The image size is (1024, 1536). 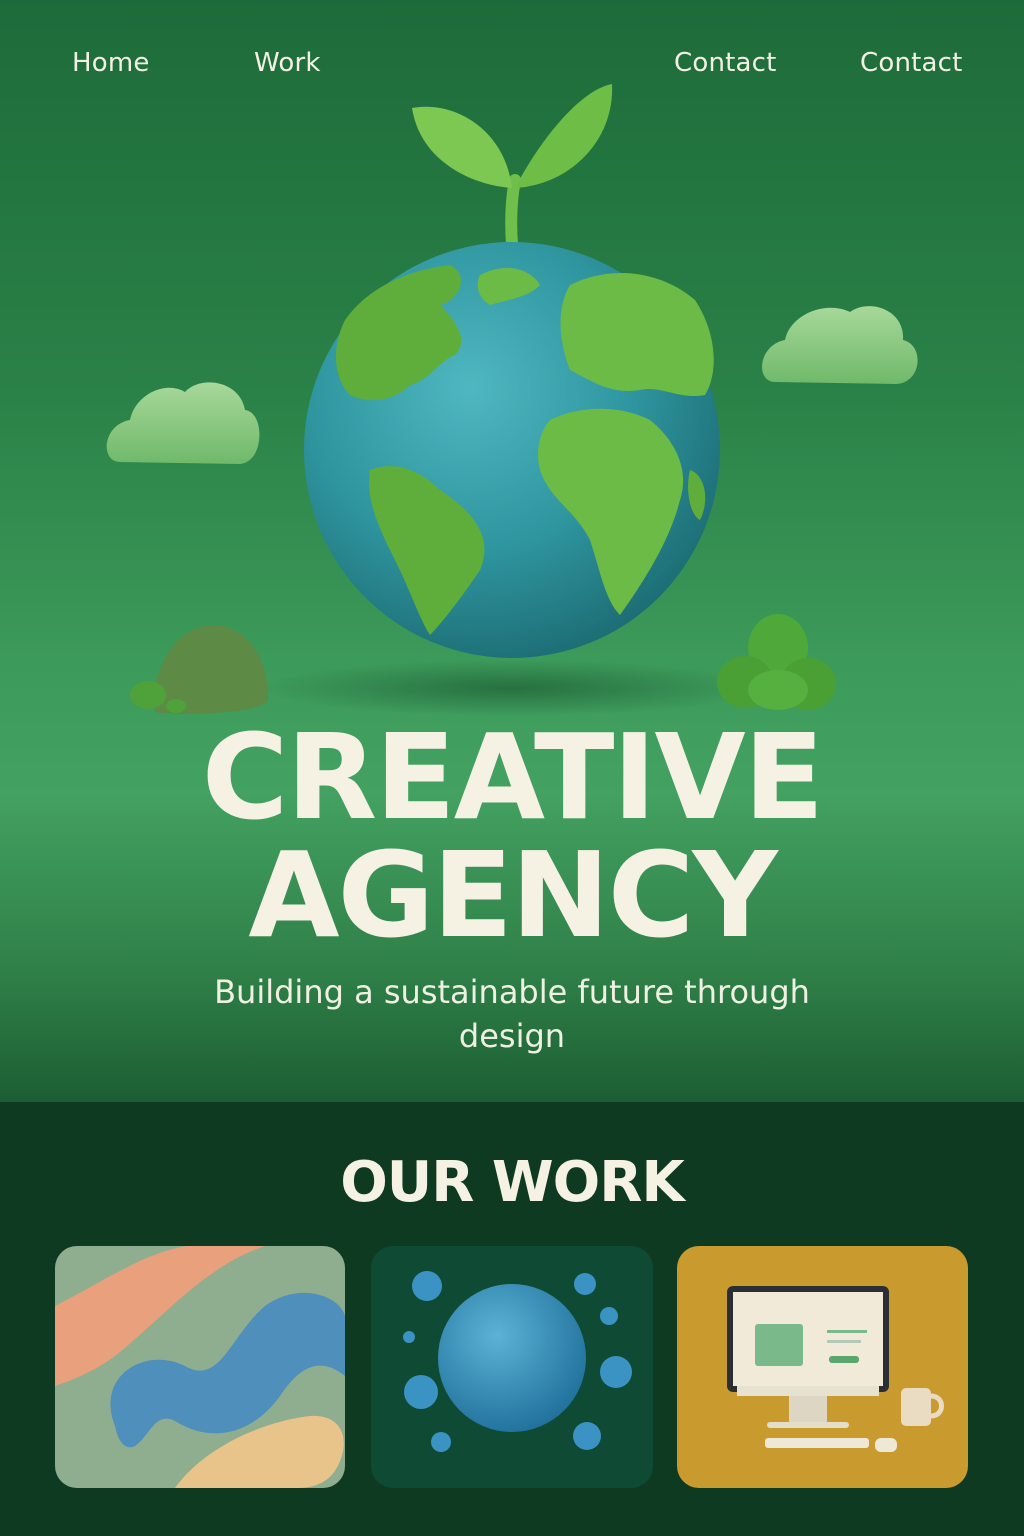 I want to click on nav-home-link: Home, so click(x=111, y=63).